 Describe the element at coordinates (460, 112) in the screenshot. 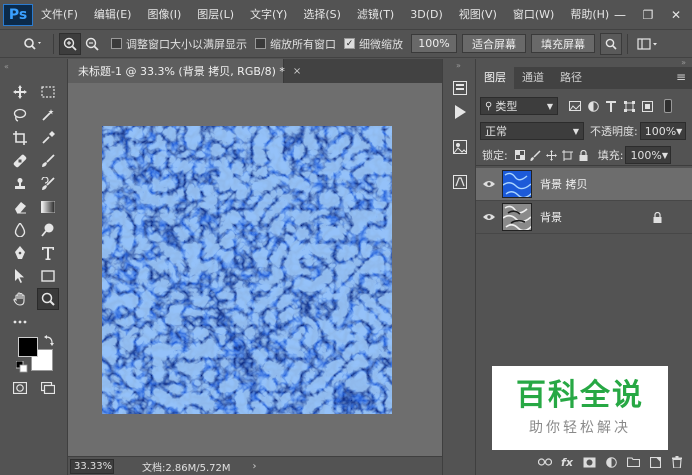

I see `actions-panel-icon` at that location.